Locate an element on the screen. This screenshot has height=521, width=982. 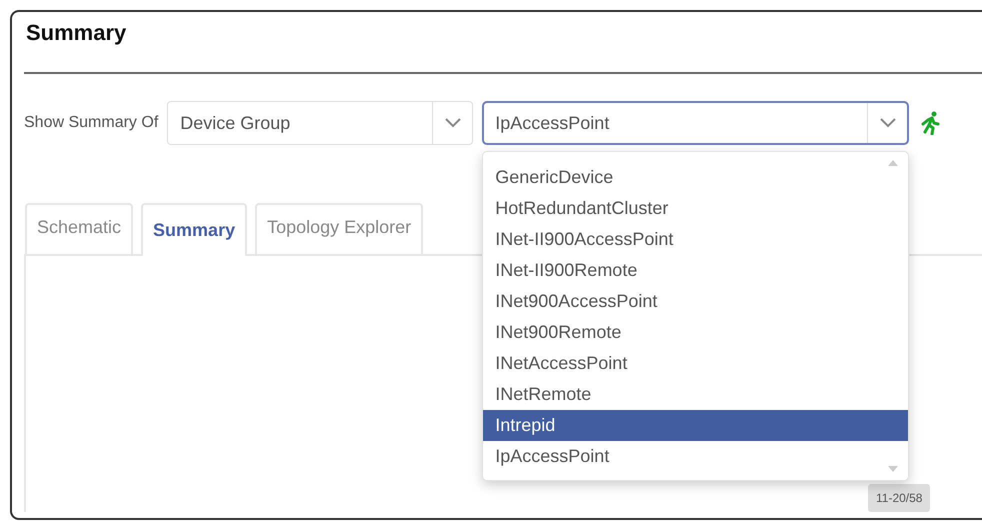
group-select: Device Group is located at coordinates (320, 123).